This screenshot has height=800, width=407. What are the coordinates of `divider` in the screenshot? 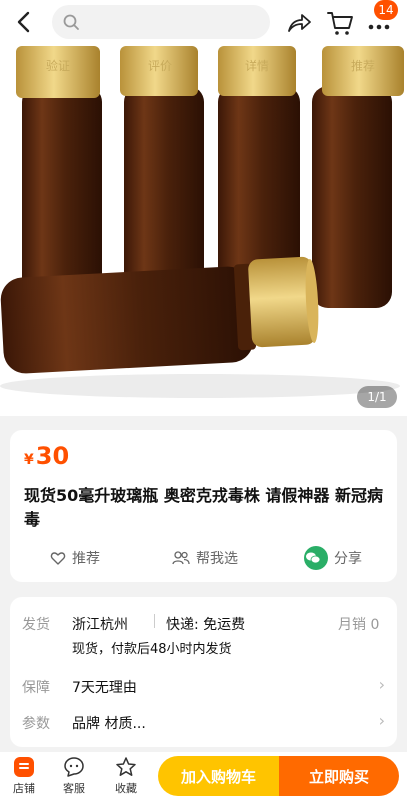 It's located at (154, 621).